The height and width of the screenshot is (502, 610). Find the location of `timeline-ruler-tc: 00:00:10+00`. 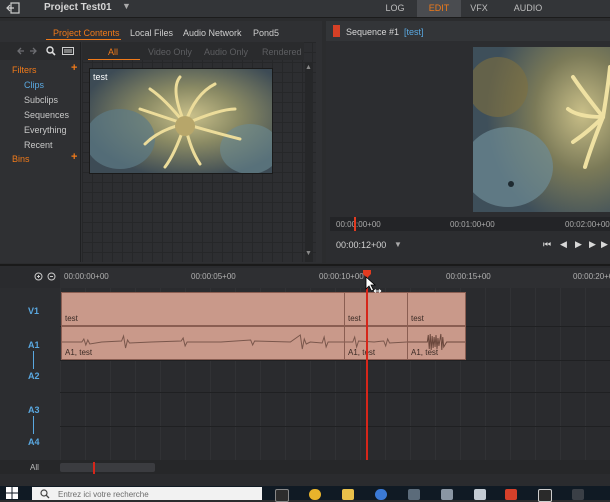

timeline-ruler-tc: 00:00:10+00 is located at coordinates (341, 276).